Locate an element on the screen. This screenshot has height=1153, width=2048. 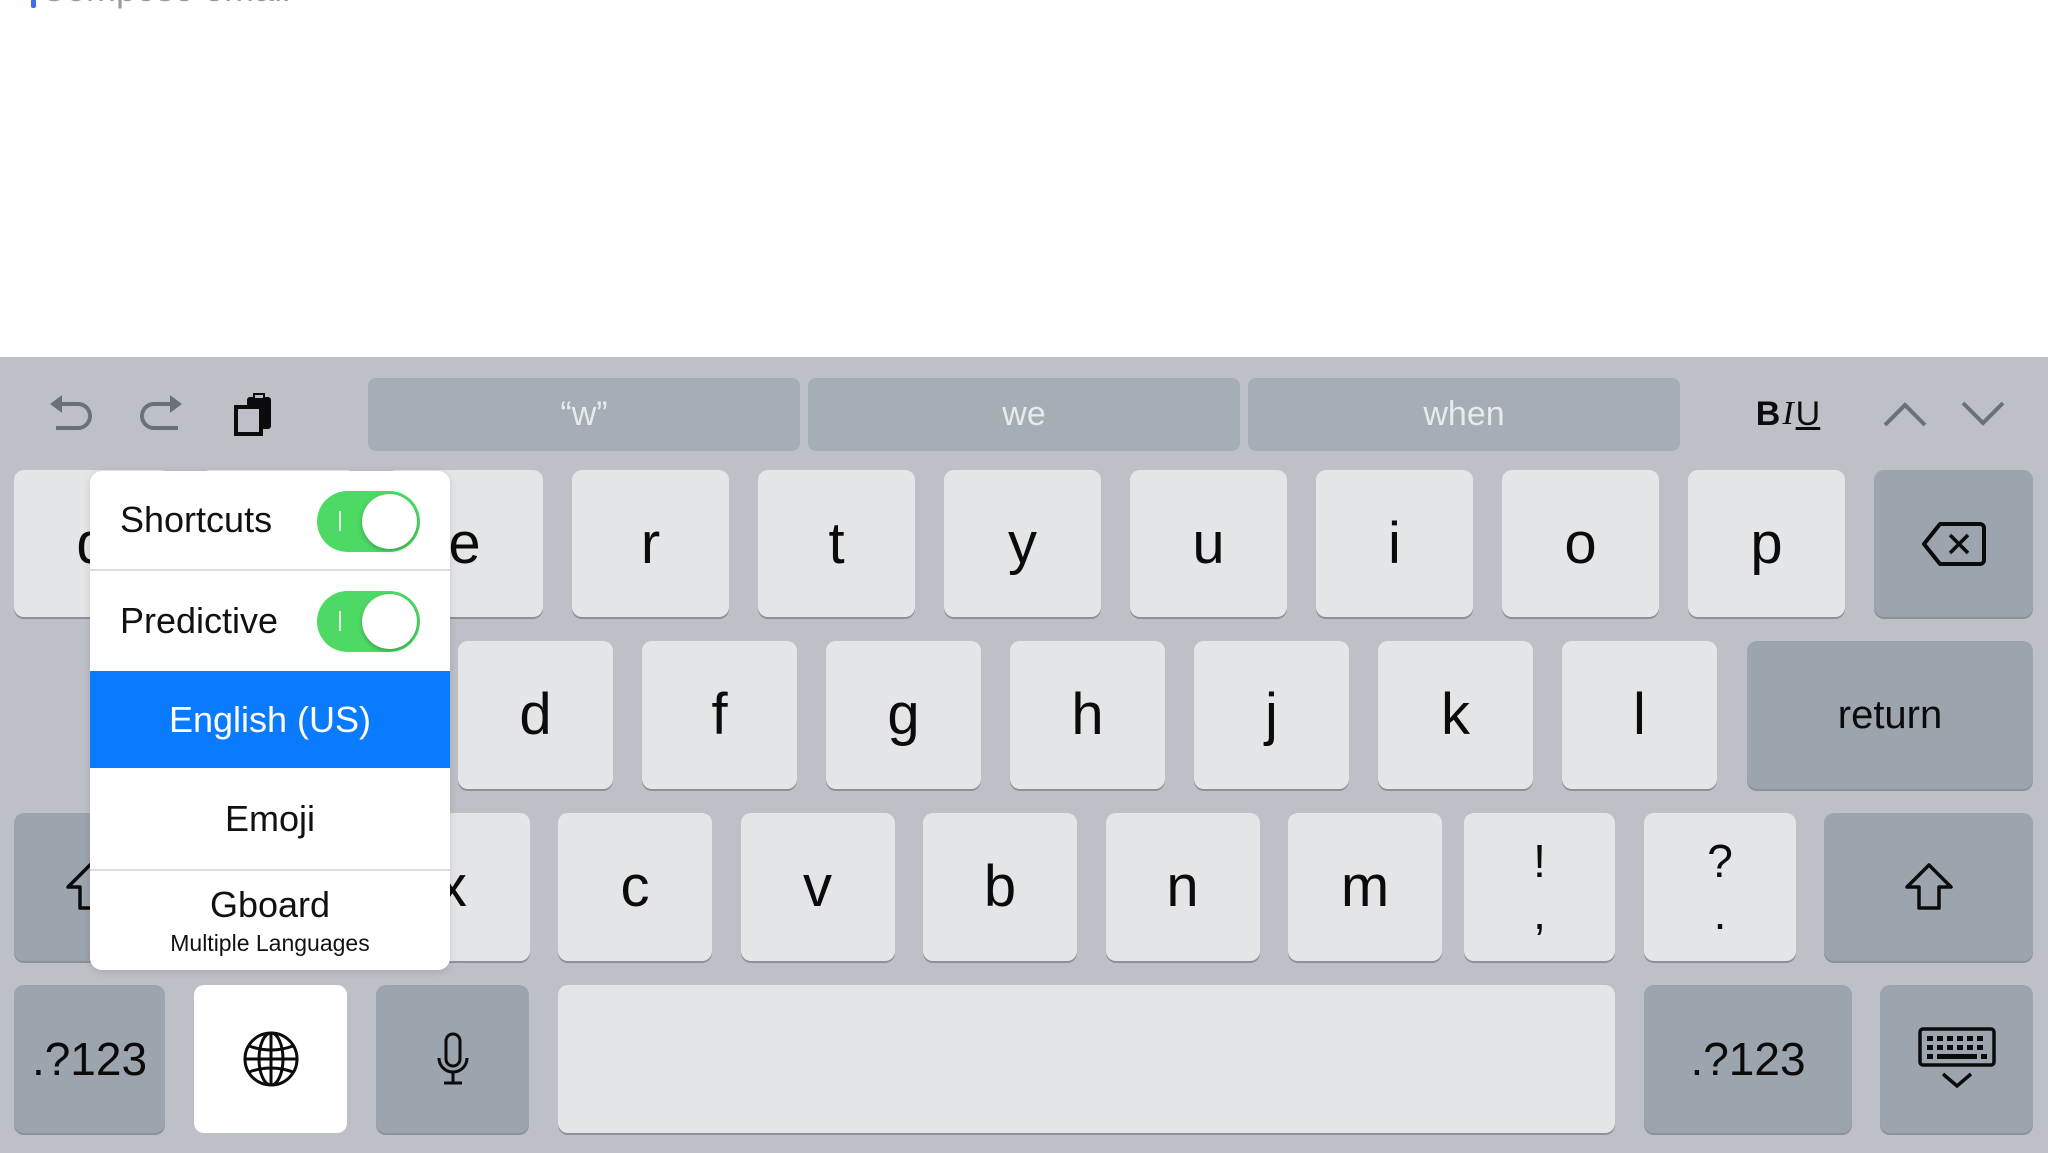
keyboard-option-gboard: Gboard Multiple Languages is located at coordinates (270, 920).